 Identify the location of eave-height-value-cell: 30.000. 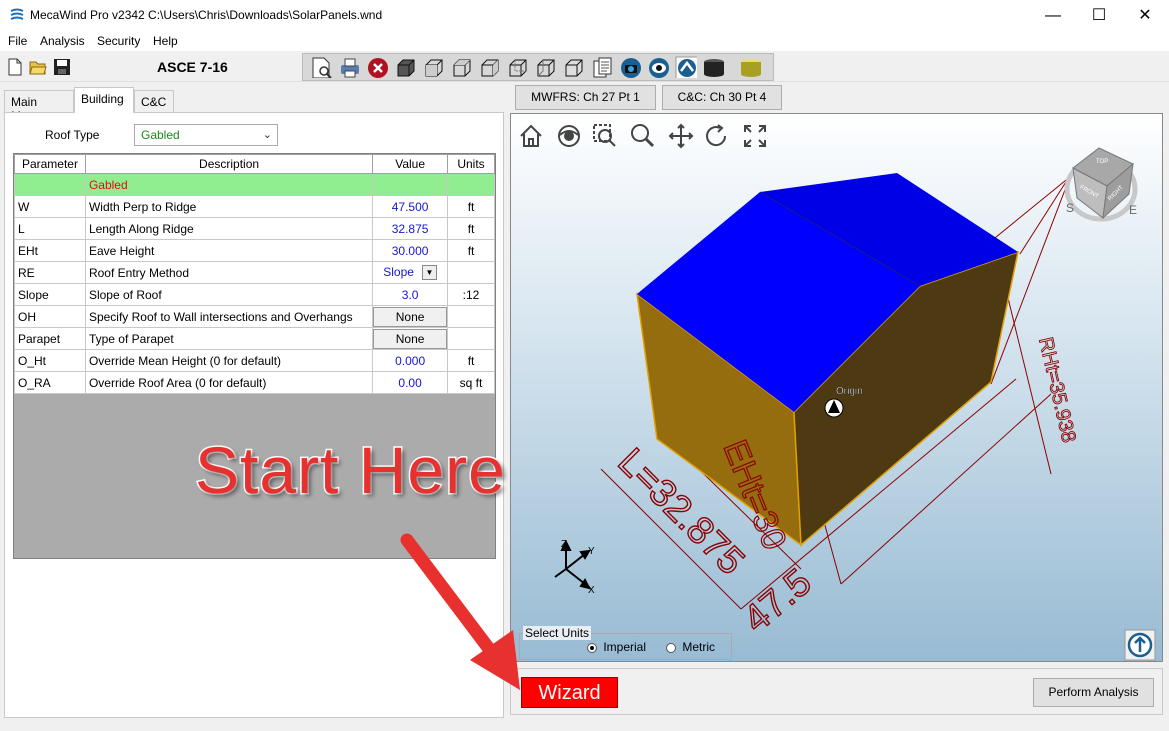
(410, 250).